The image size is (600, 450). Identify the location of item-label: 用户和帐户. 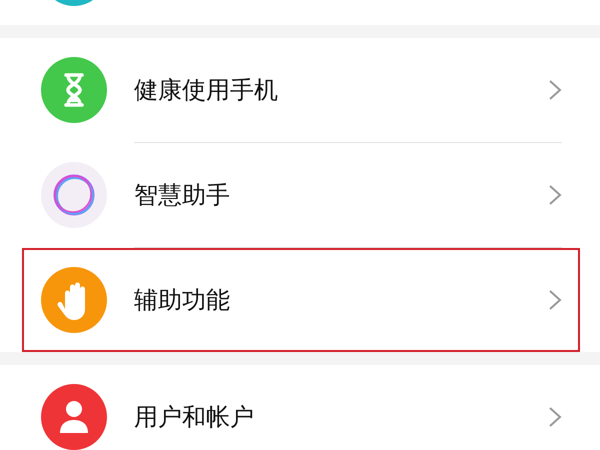
(194, 417).